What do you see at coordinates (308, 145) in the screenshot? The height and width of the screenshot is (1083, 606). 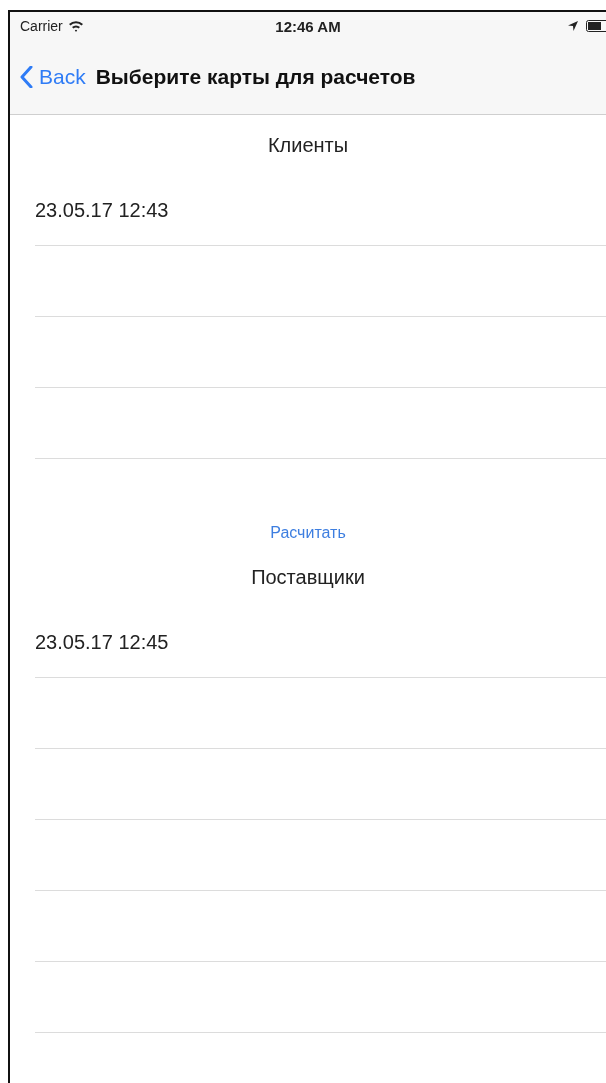 I see `section-header: Клиенты` at bounding box center [308, 145].